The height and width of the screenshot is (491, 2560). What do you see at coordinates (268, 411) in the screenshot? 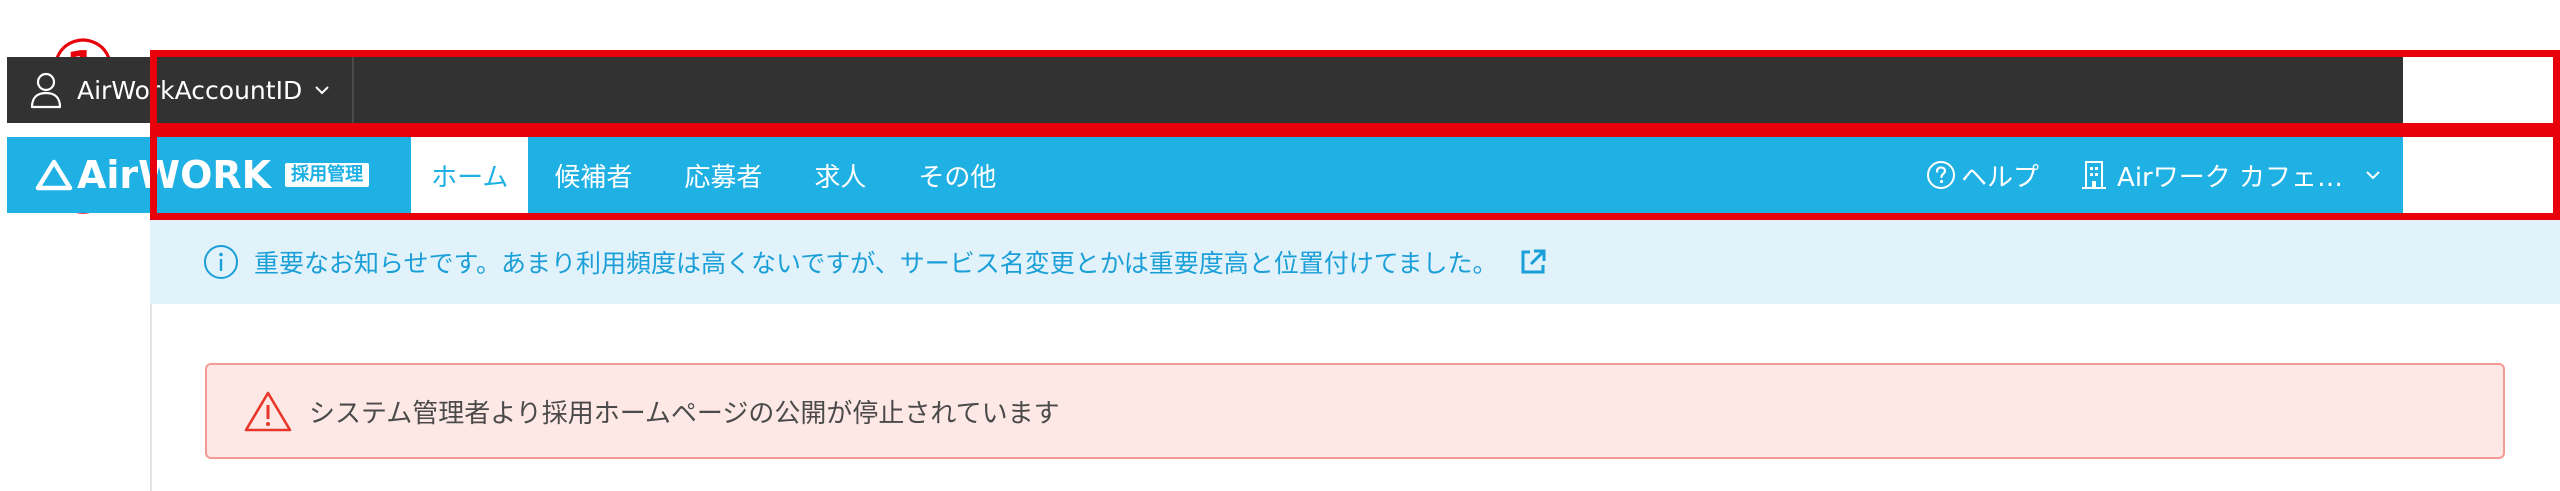
I see `warning-icon` at bounding box center [268, 411].